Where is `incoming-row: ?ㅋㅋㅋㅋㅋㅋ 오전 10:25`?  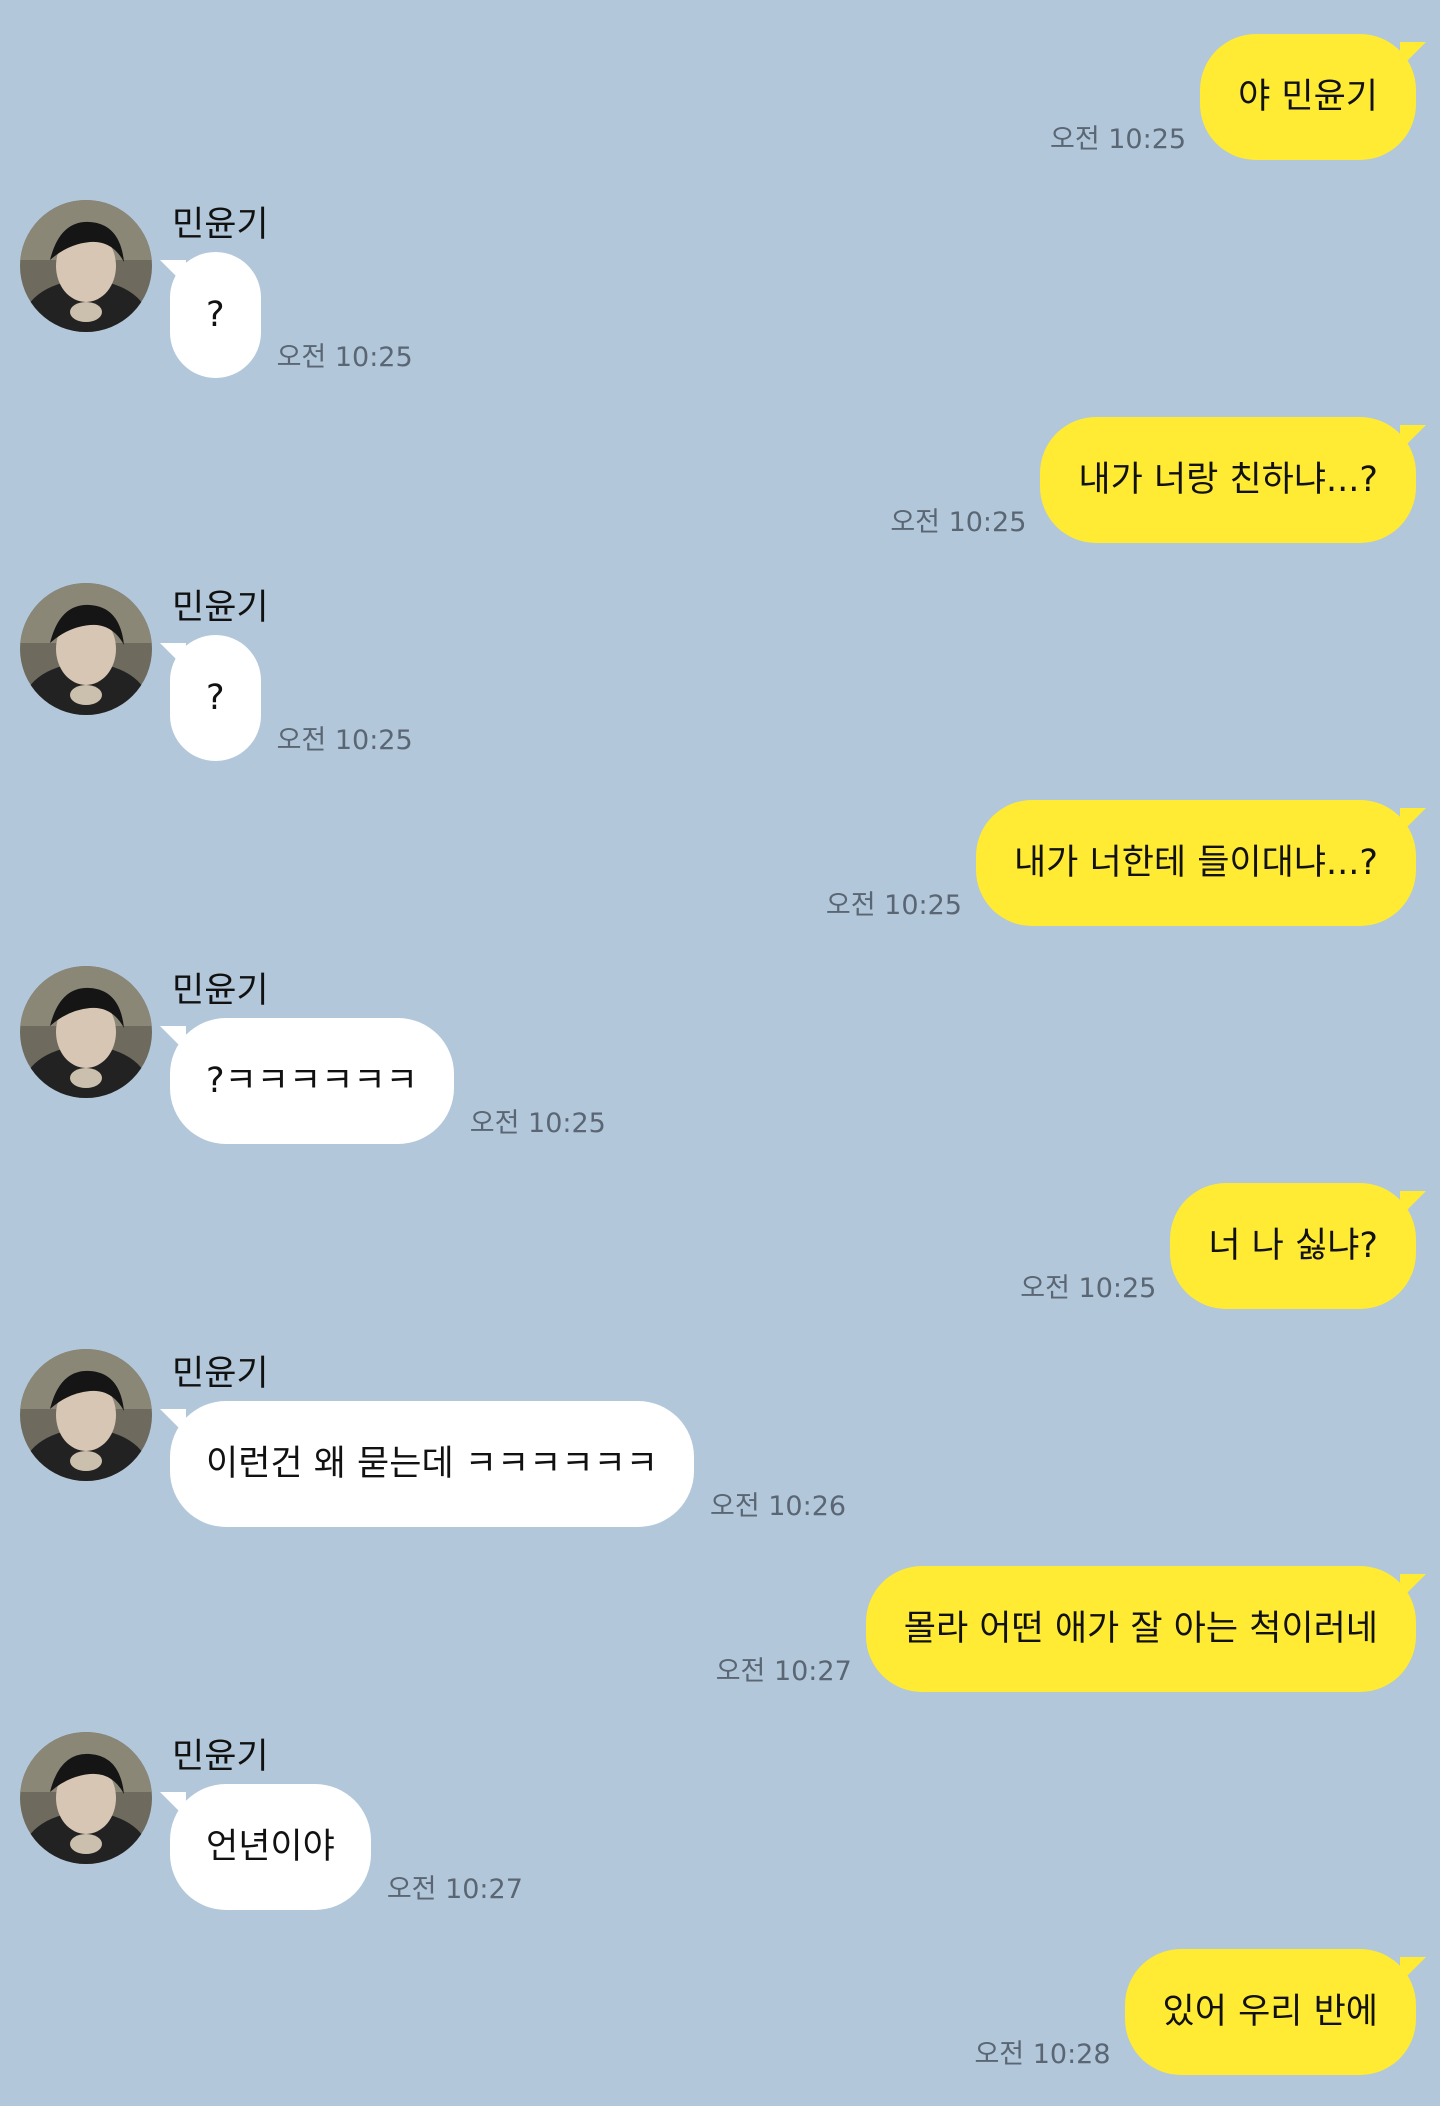 incoming-row: ?ㅋㅋㅋㅋㅋㅋ 오전 10:25 is located at coordinates (383, 1081).